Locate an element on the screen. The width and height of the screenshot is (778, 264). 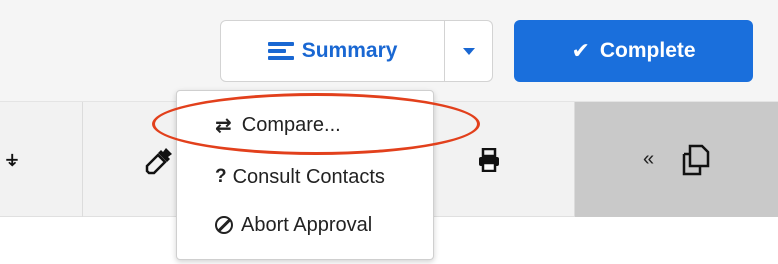
toolbar-cell-collapse: « is located at coordinates (676, 159).